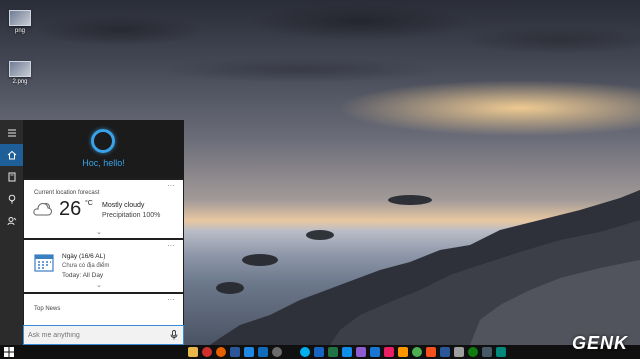  What do you see at coordinates (42, 209) in the screenshot?
I see `cloud-sun-icon` at bounding box center [42, 209].